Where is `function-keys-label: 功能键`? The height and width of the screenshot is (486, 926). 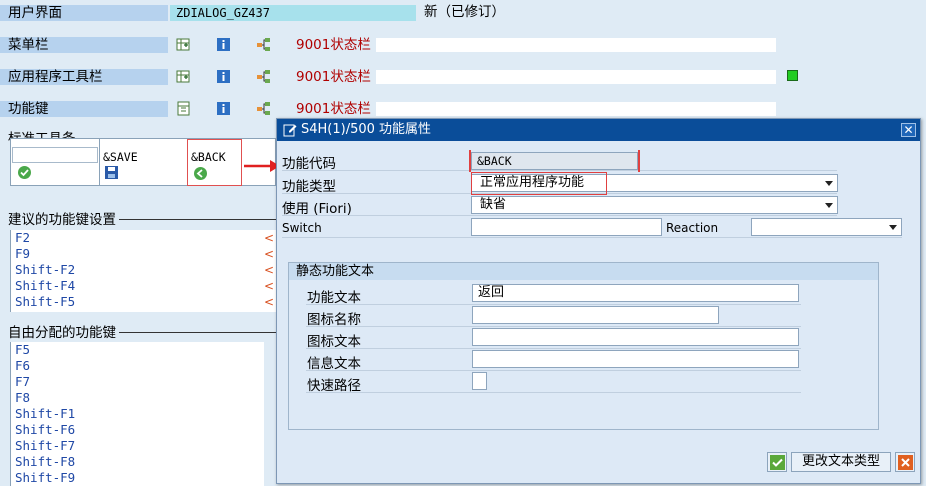
function-keys-label: 功能键 is located at coordinates (84, 109).